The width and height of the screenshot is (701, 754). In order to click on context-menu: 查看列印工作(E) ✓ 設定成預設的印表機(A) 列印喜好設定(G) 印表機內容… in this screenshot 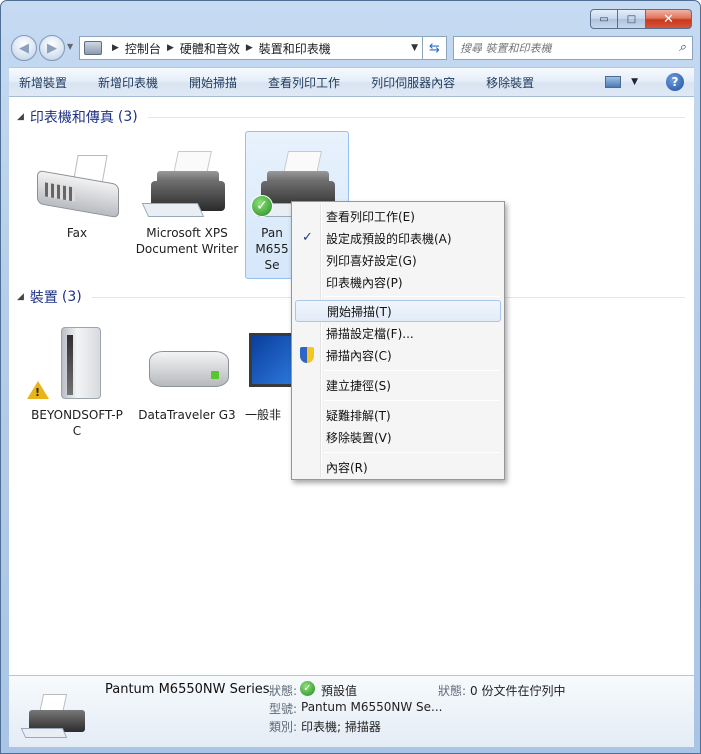, I will do `click(398, 340)`.